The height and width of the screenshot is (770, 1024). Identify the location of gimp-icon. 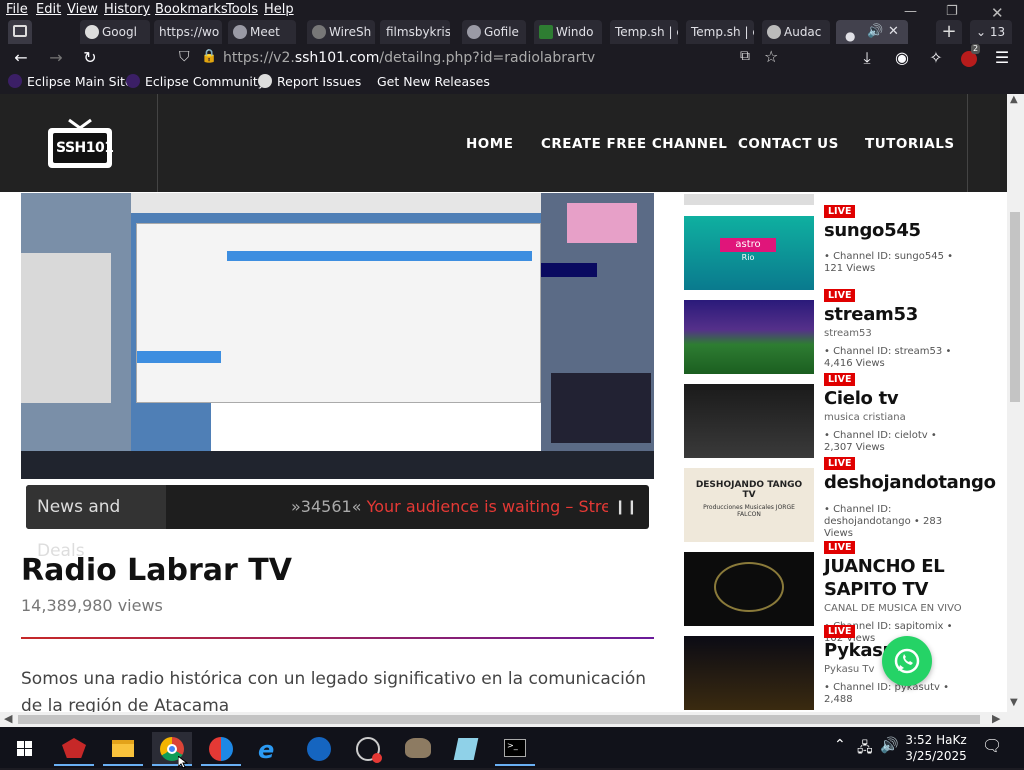
(418, 748).